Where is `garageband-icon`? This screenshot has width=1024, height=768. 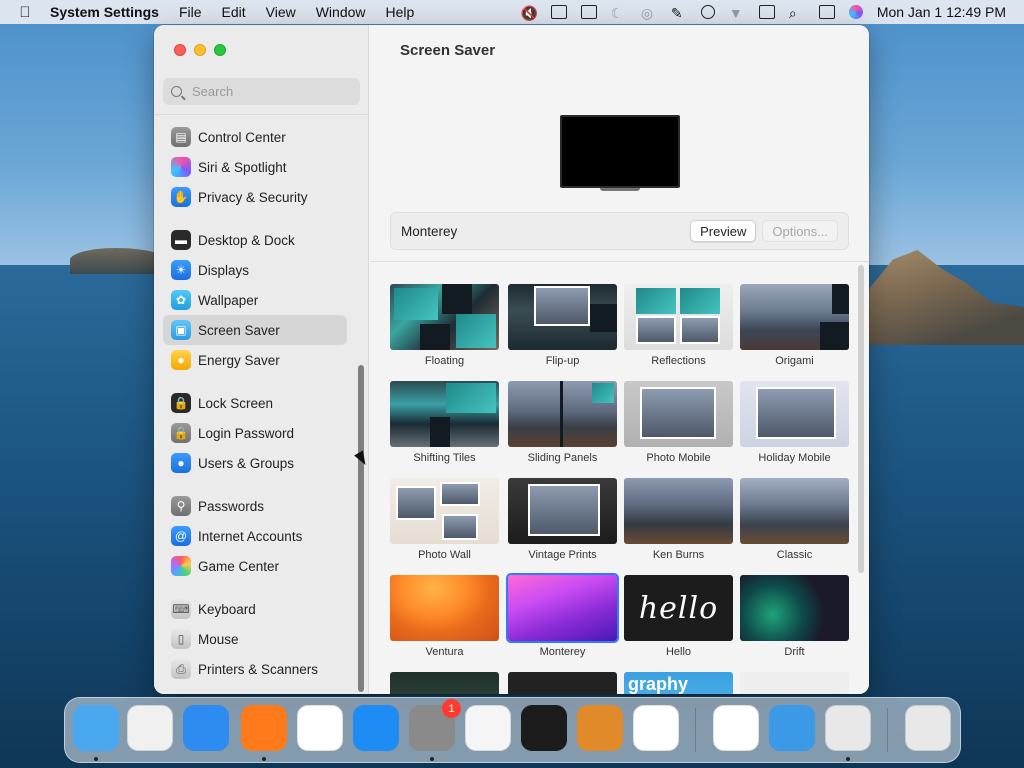
garageband-icon is located at coordinates (600, 728).